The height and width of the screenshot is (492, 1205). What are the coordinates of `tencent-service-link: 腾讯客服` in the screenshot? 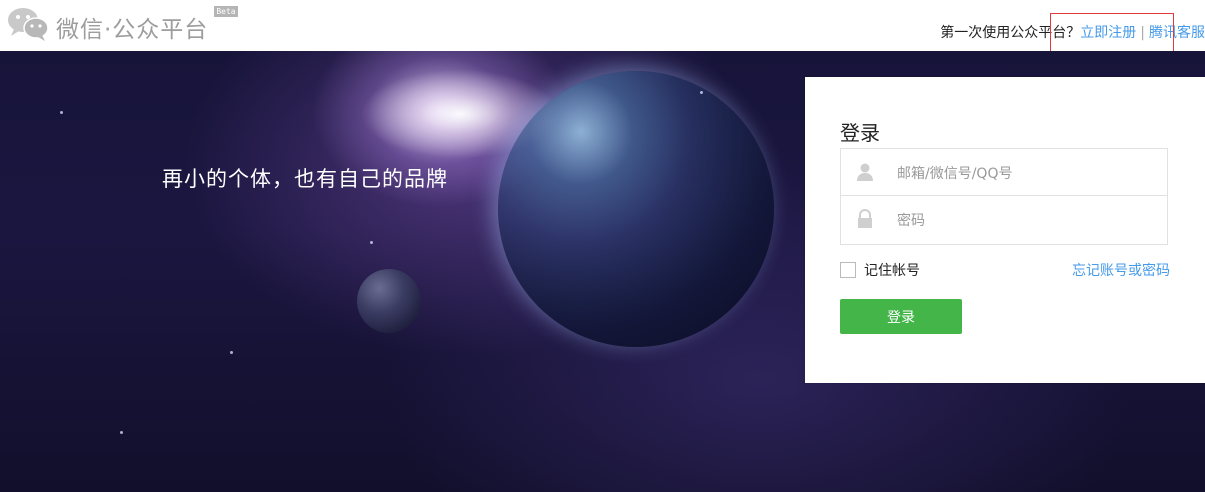 It's located at (1177, 33).